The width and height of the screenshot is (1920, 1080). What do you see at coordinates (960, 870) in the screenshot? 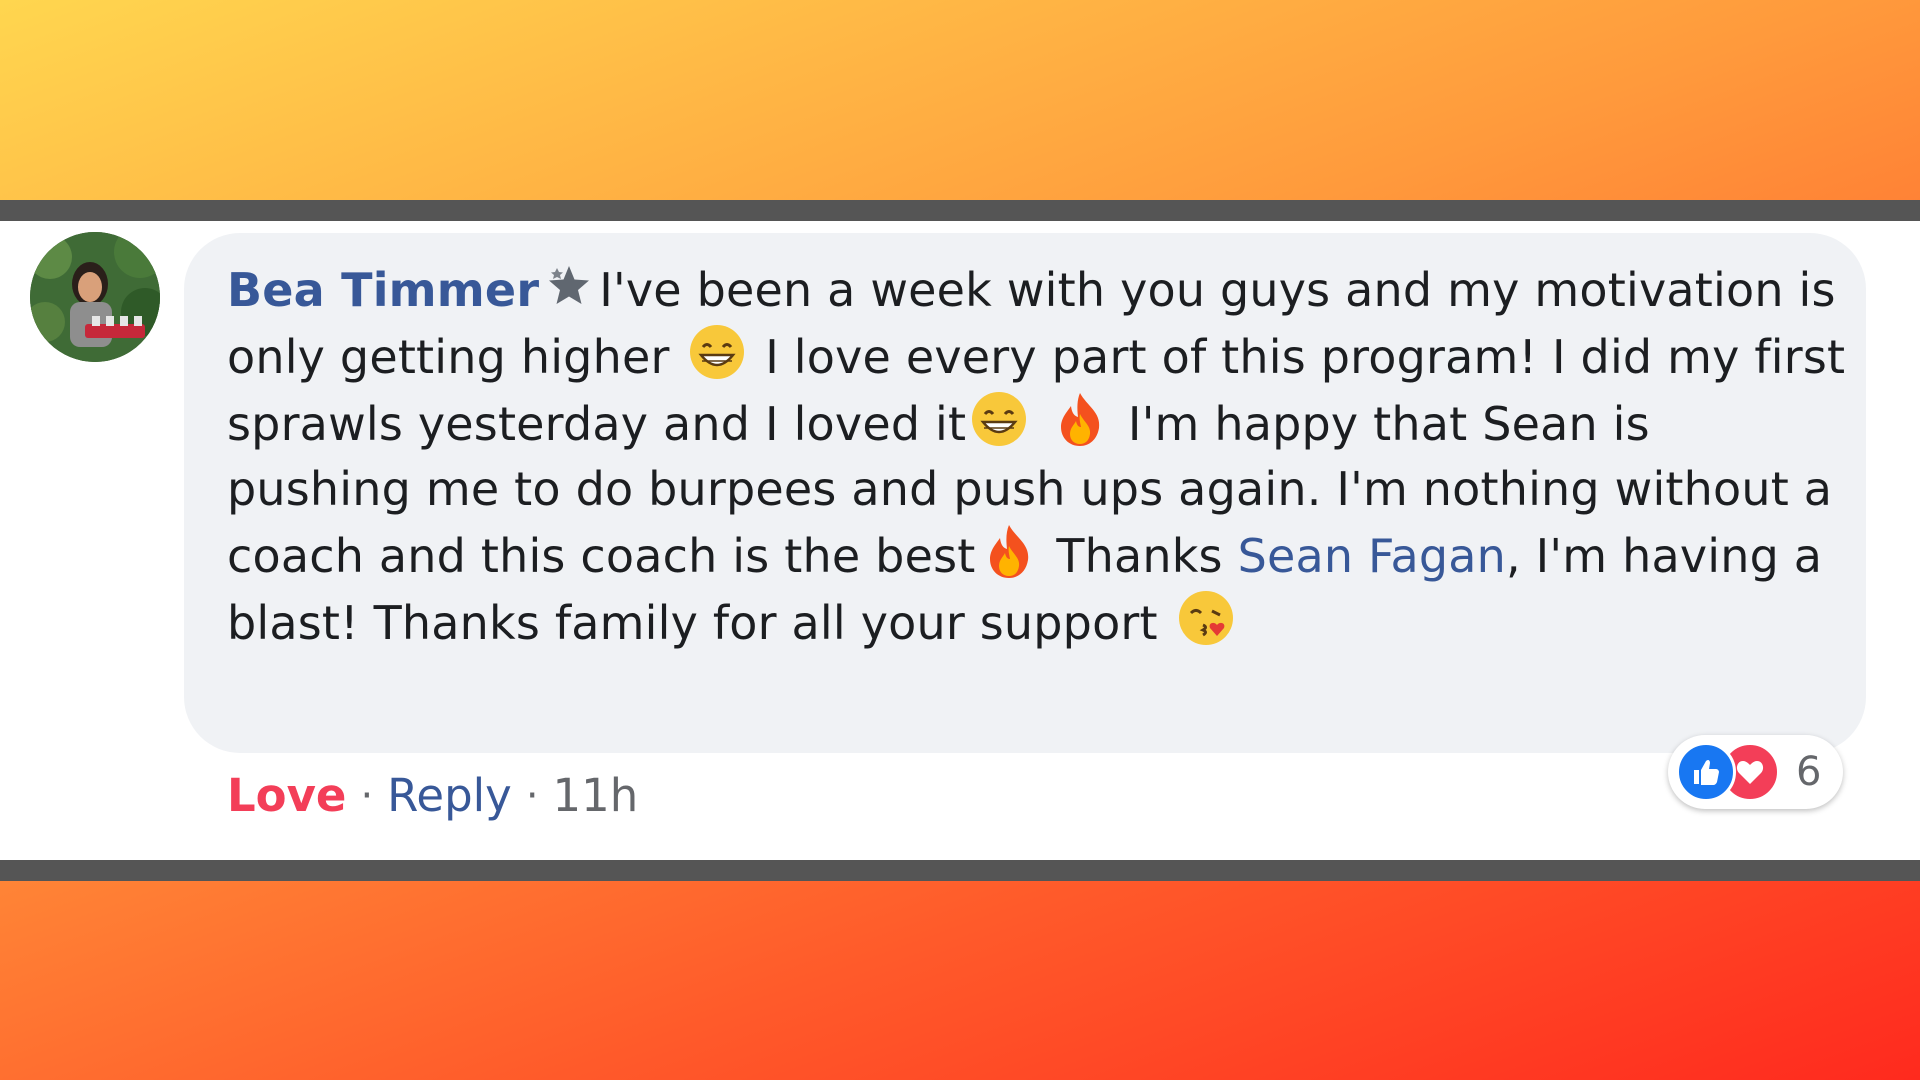
I see `bottom-divider` at bounding box center [960, 870].